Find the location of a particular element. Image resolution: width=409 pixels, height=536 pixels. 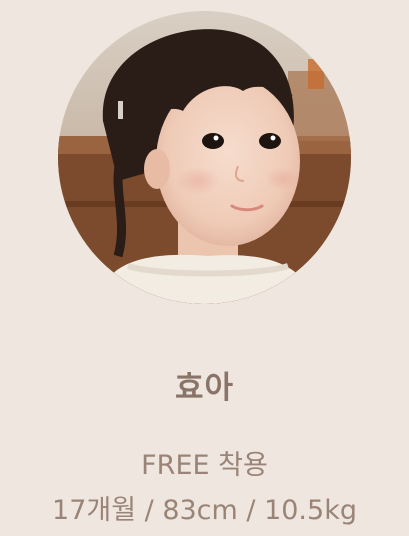

size-info: FREE 착용 is located at coordinates (204, 465).